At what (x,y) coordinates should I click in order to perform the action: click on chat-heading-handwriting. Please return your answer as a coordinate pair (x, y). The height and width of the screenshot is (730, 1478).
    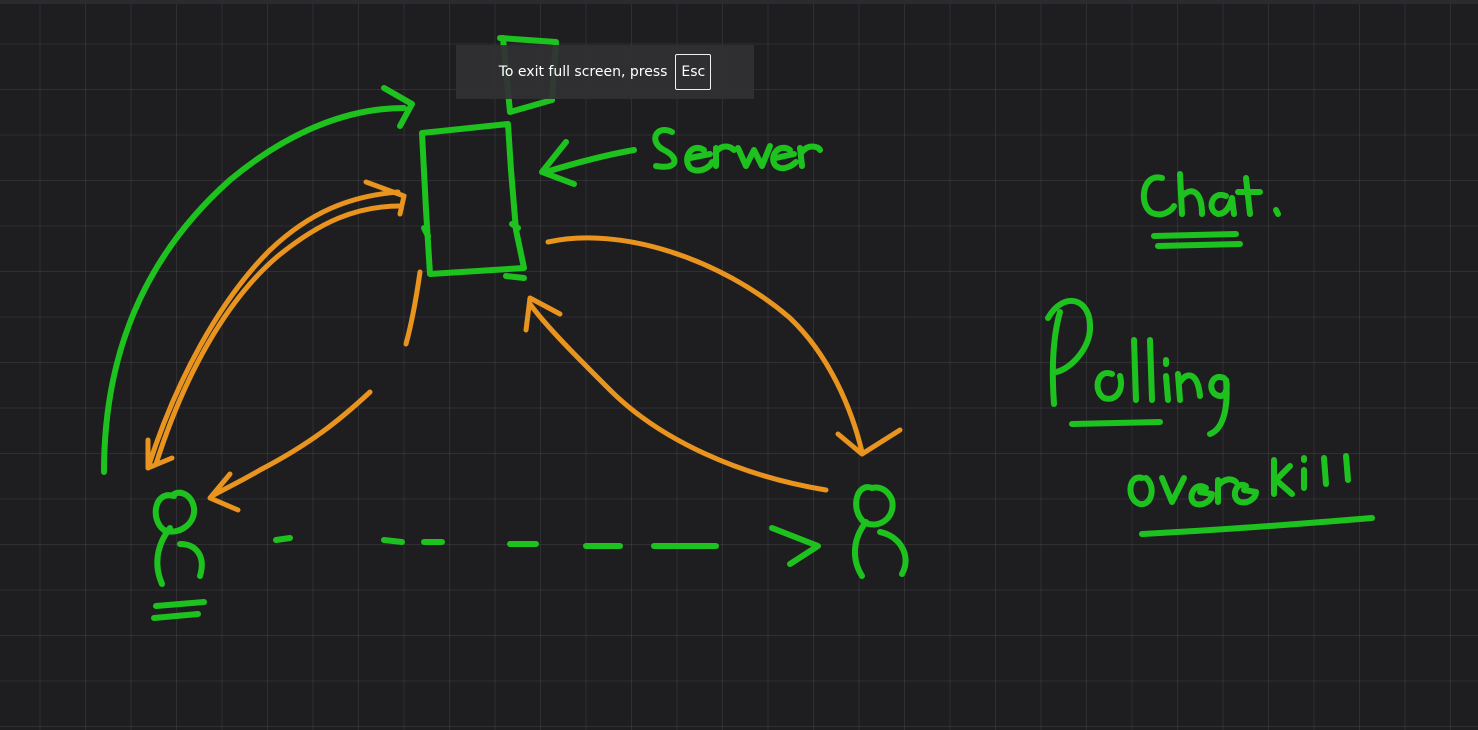
    Looking at the image, I should click on (1210, 210).